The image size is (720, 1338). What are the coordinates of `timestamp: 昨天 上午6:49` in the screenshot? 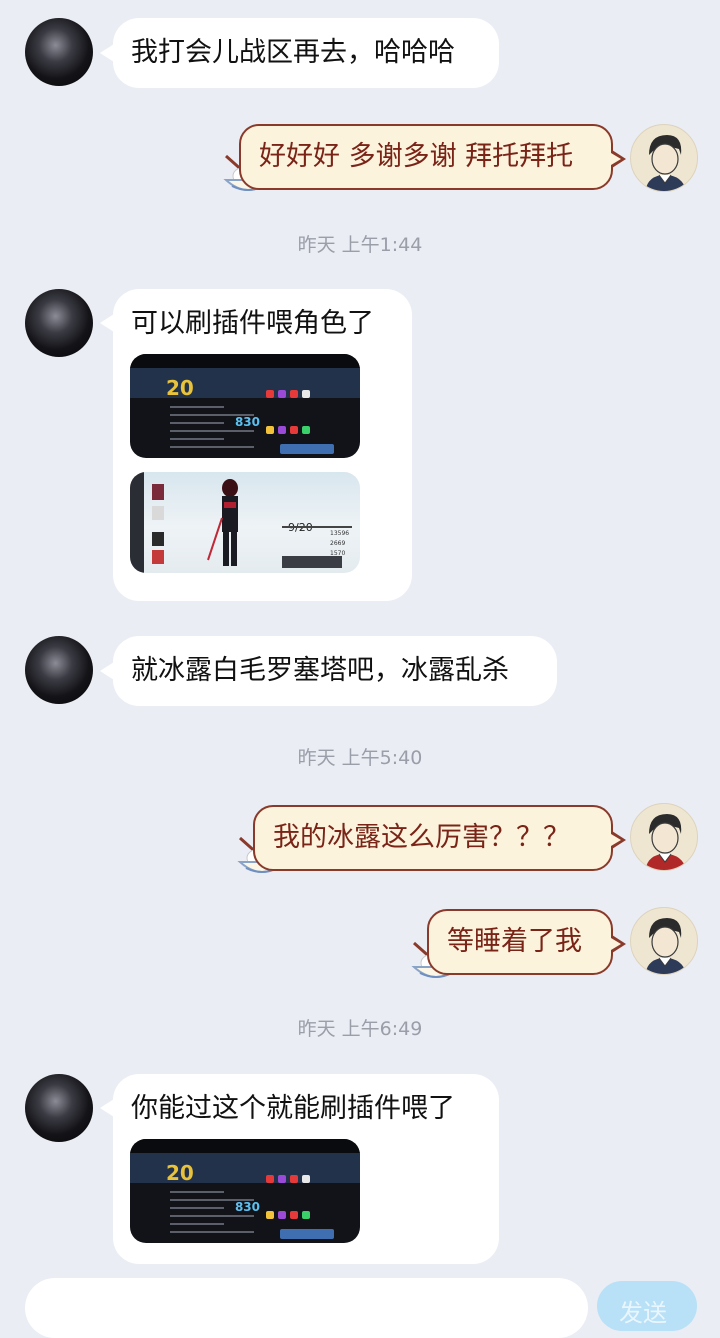 It's located at (360, 1029).